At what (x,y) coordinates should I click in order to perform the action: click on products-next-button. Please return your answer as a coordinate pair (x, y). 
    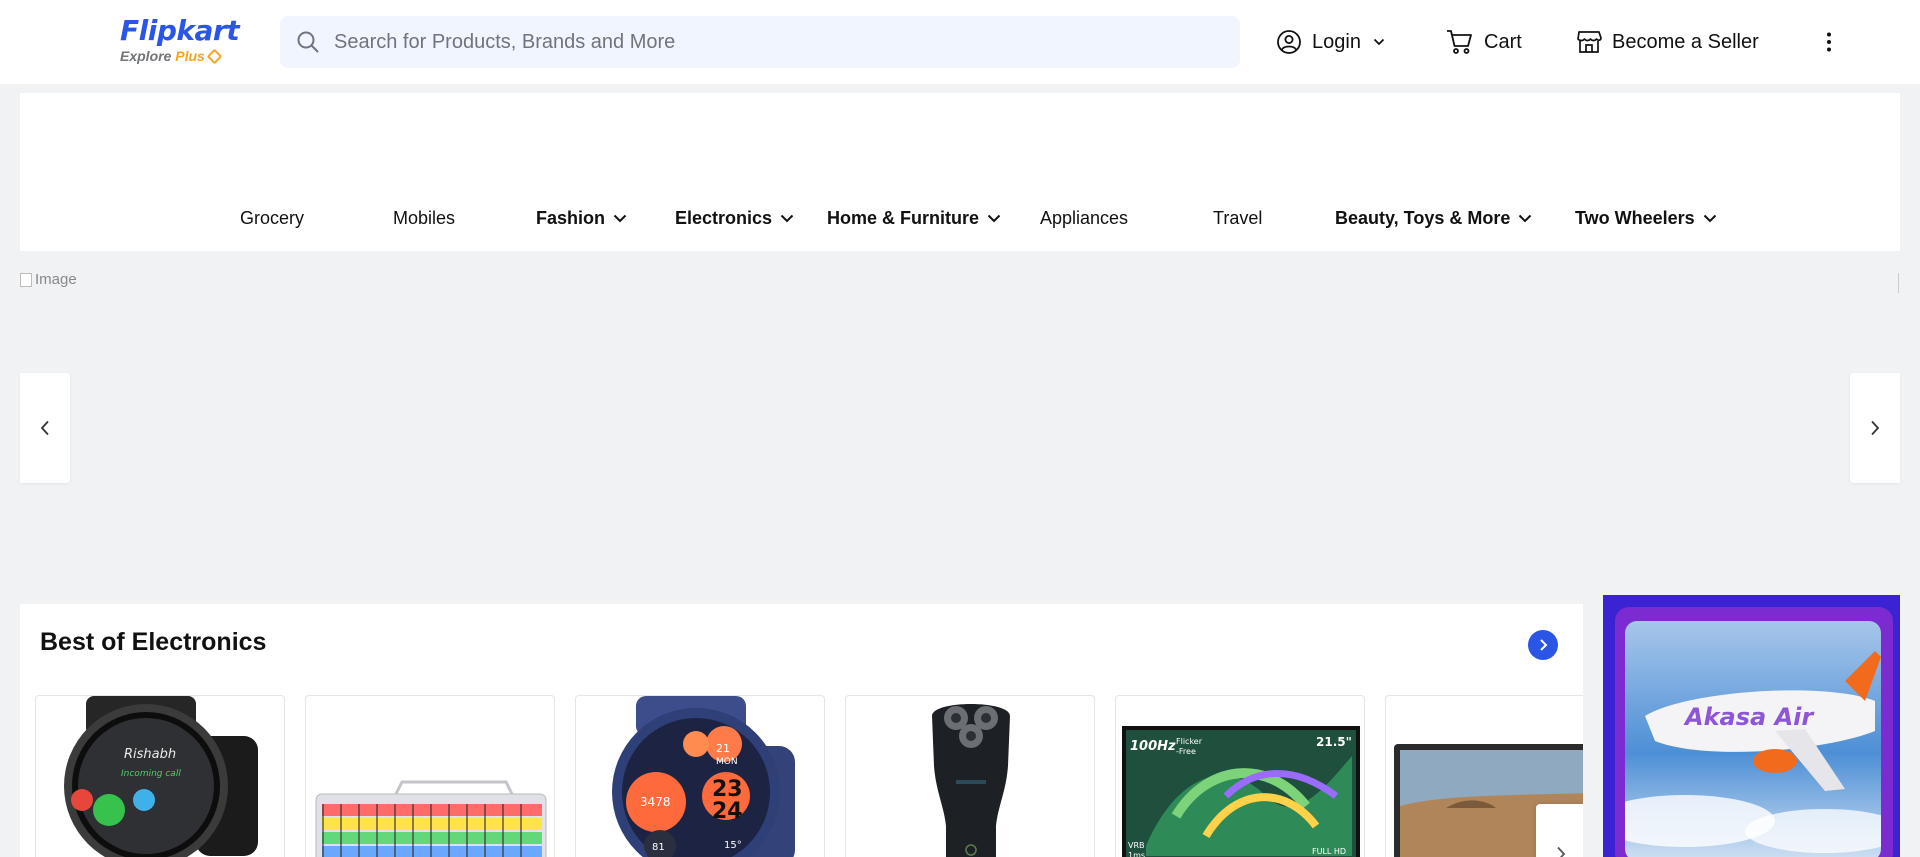
    Looking at the image, I should click on (1559, 830).